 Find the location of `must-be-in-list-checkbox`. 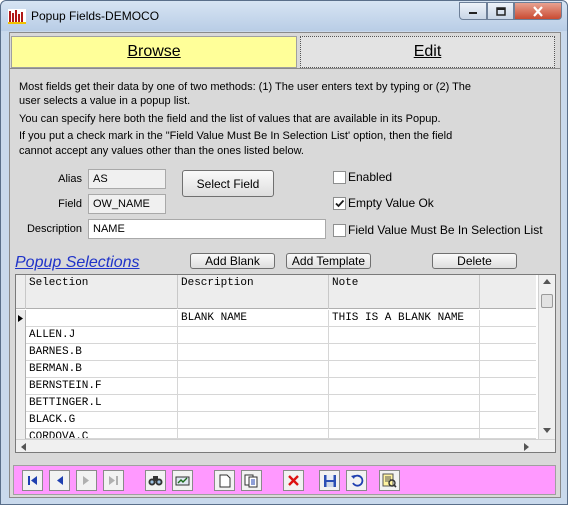

must-be-in-list-checkbox is located at coordinates (339, 230).